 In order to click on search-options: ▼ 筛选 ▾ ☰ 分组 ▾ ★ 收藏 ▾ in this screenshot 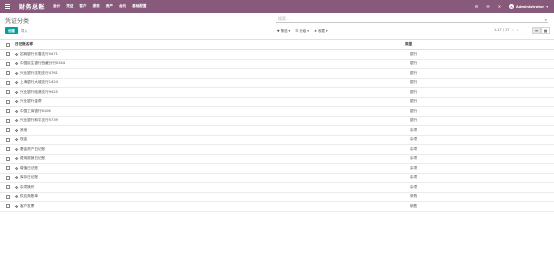, I will do `click(302, 30)`.